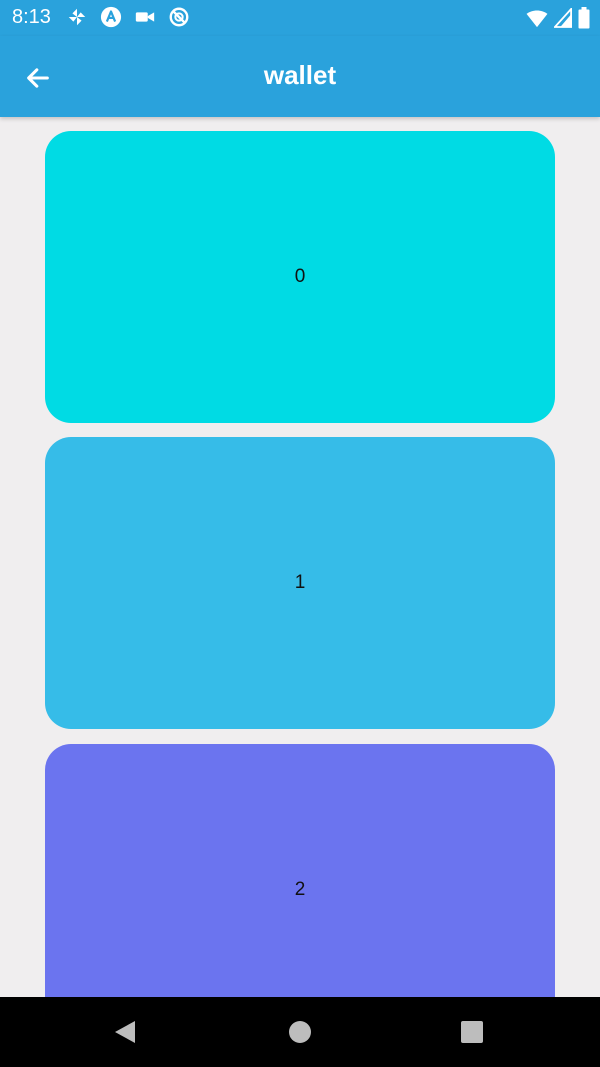 The height and width of the screenshot is (1067, 600). What do you see at coordinates (31, 17) in the screenshot?
I see `status-time: 8:13` at bounding box center [31, 17].